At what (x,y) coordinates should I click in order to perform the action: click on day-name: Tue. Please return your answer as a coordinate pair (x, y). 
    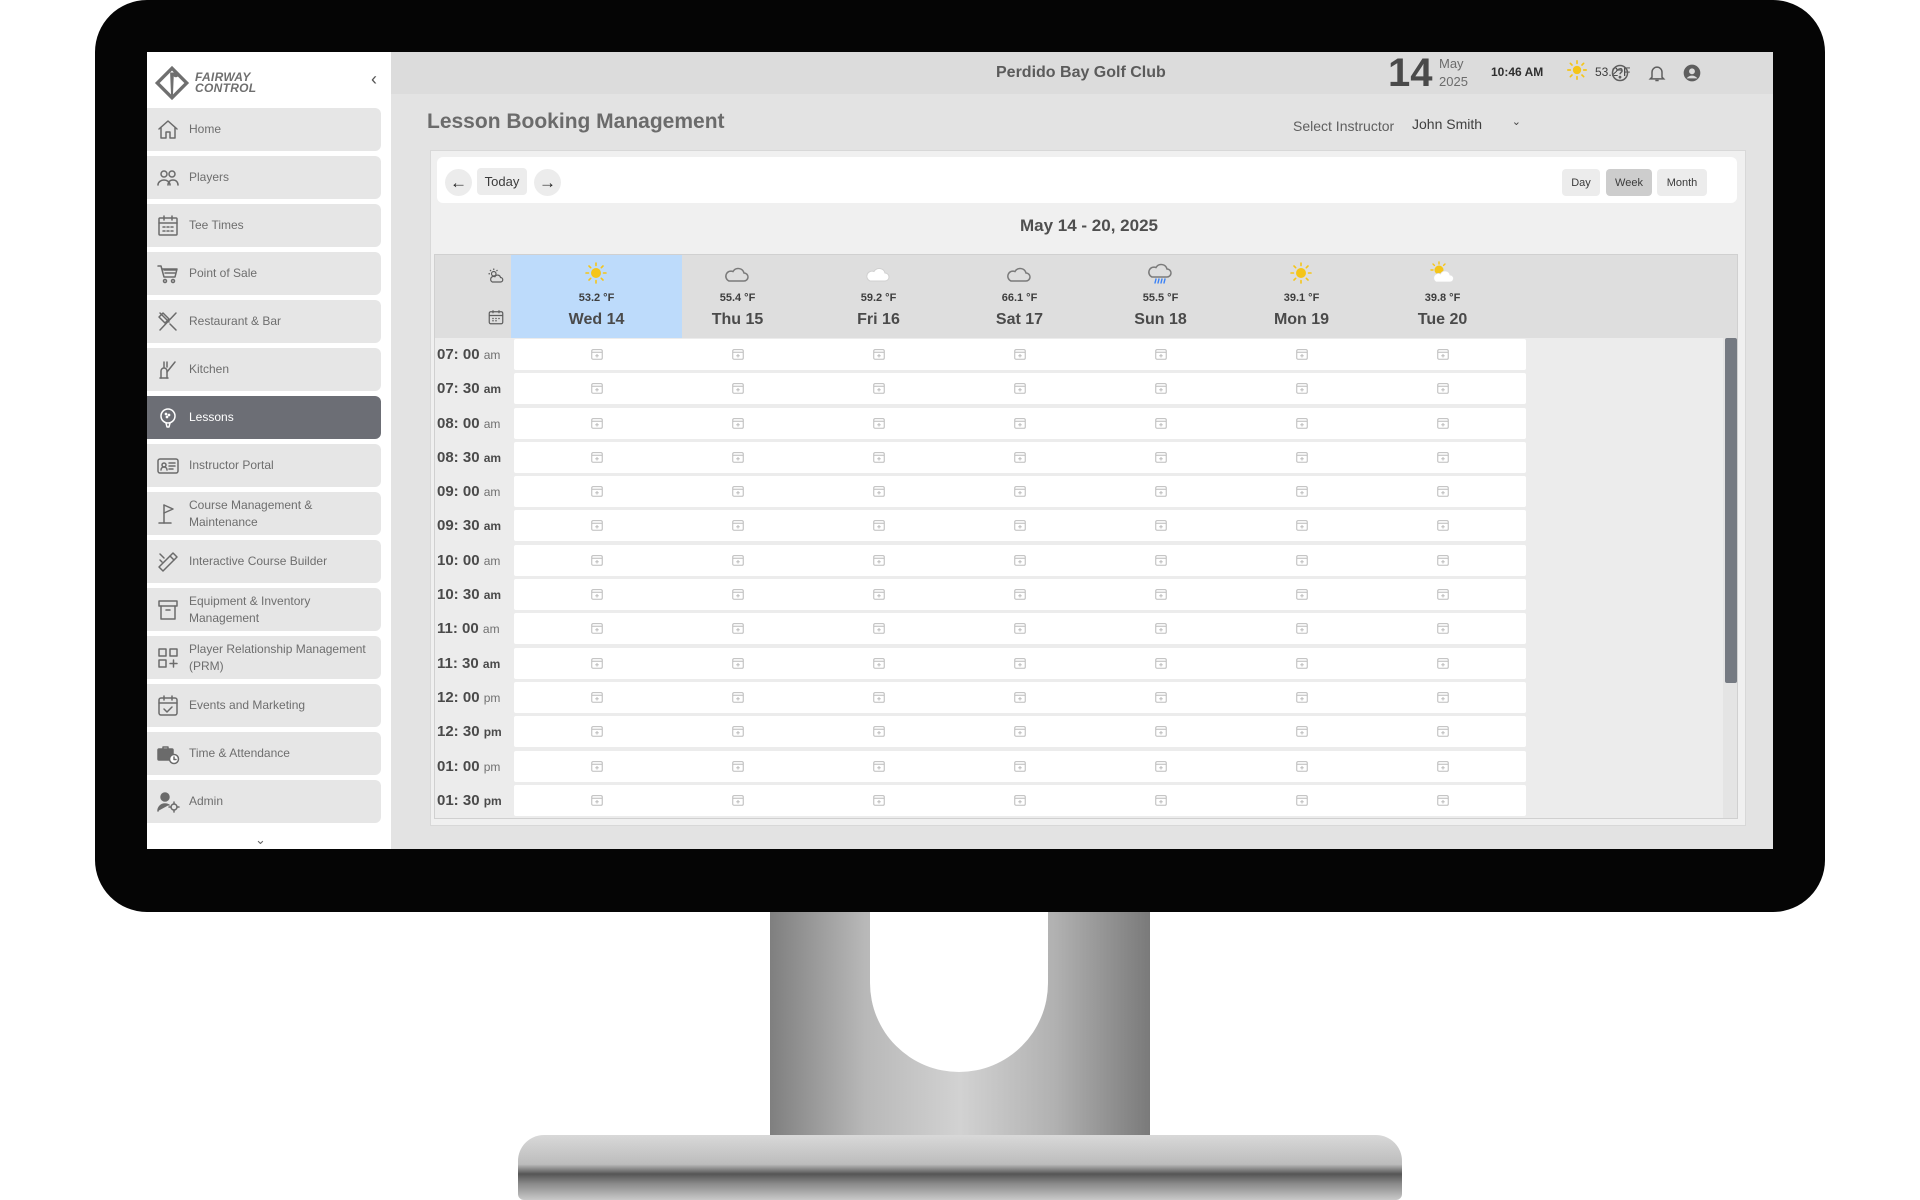
    Looking at the image, I should click on (1431, 319).